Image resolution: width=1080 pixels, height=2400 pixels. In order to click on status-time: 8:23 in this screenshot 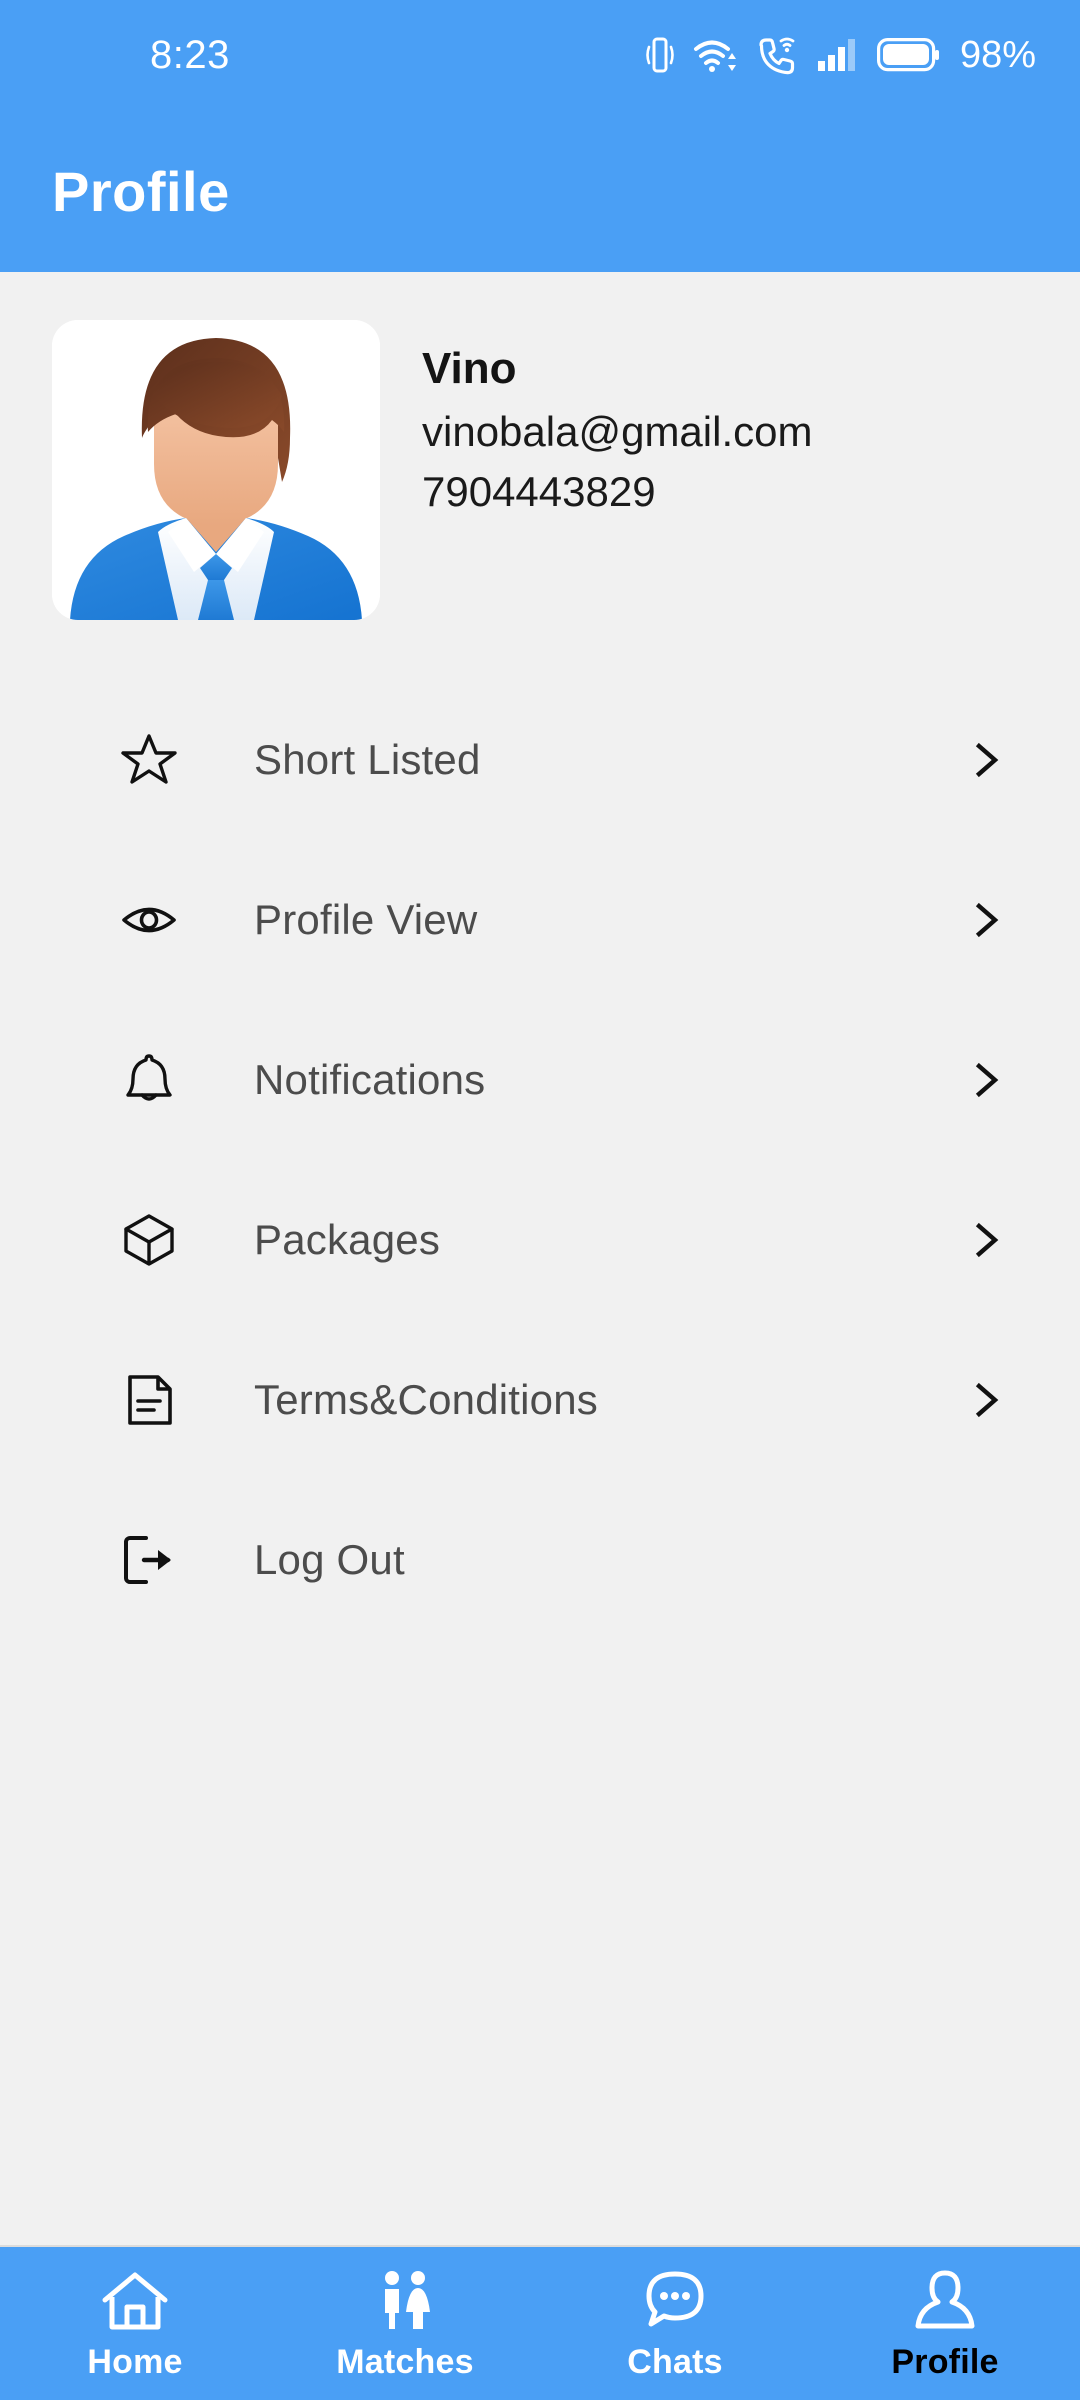, I will do `click(190, 54)`.